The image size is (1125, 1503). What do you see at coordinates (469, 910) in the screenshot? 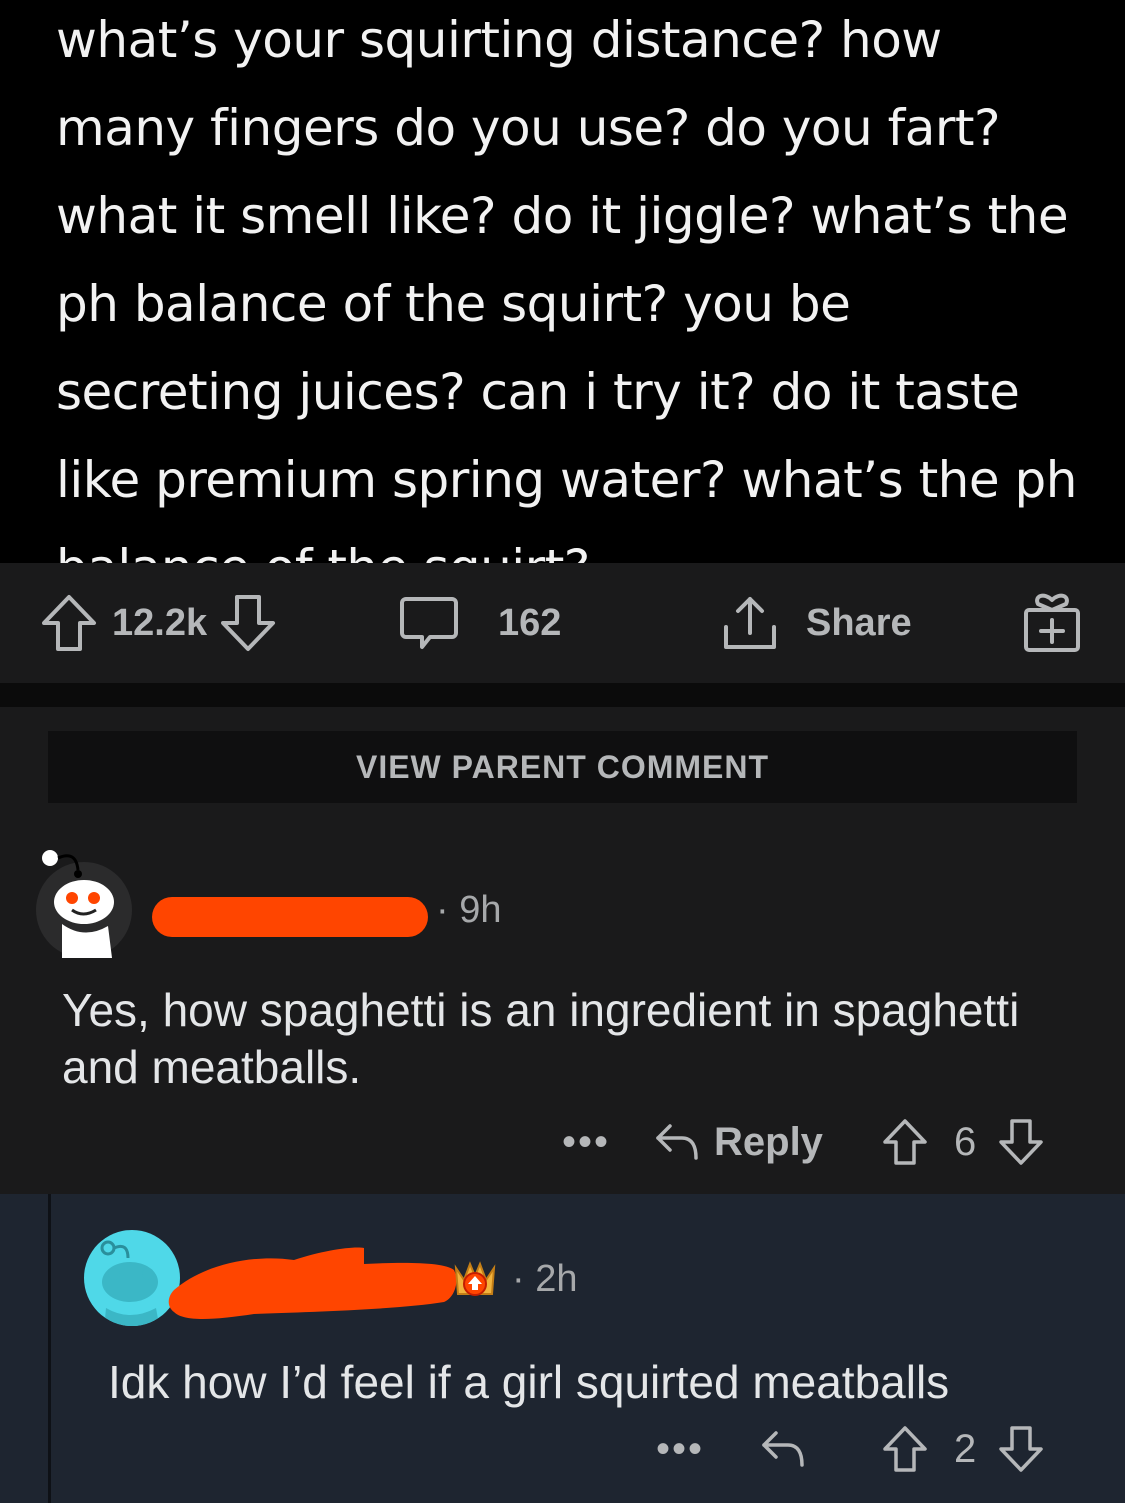
I see `comment-timestamp: · 9h` at bounding box center [469, 910].